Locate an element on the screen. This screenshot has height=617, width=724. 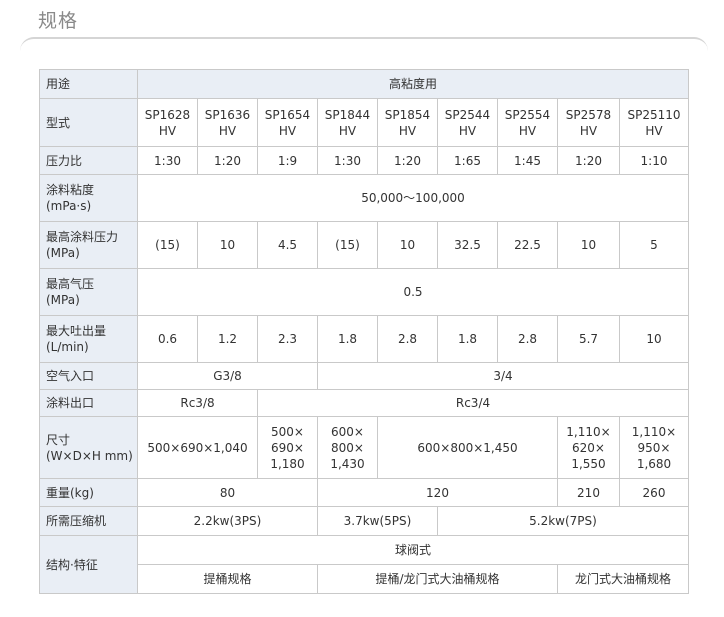
row-viscosity: 涂料粘度 (mPa·s) 50,000～100,000 is located at coordinates (364, 198).